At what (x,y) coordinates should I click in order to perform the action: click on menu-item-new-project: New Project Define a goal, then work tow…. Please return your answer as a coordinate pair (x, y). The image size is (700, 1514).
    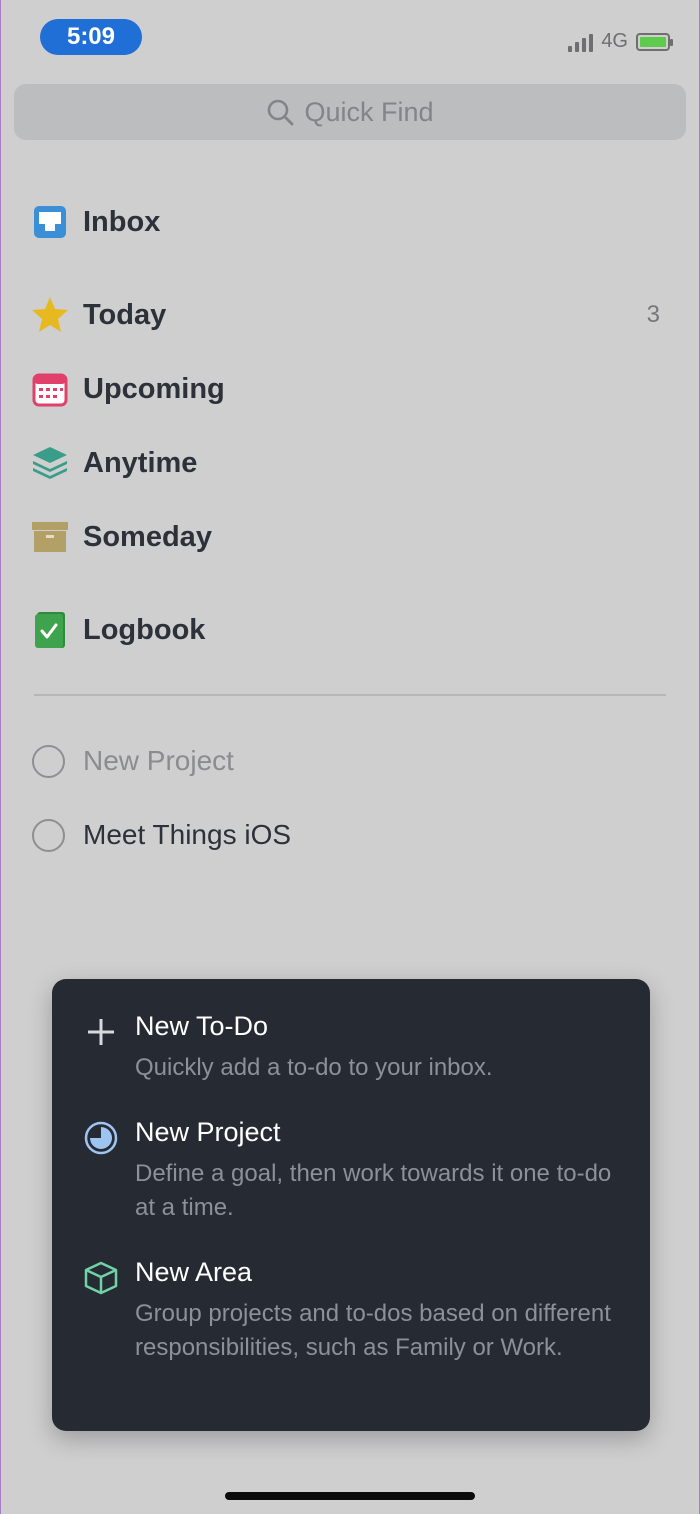
    Looking at the image, I should click on (362, 1172).